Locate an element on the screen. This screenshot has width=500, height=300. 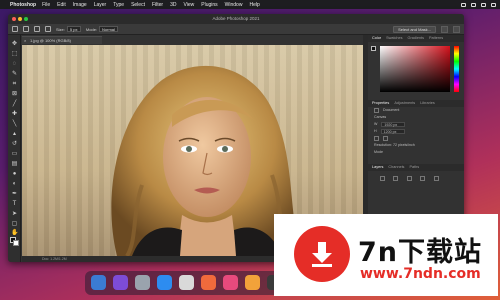
add-selection-icon is located at coordinates (48, 29).